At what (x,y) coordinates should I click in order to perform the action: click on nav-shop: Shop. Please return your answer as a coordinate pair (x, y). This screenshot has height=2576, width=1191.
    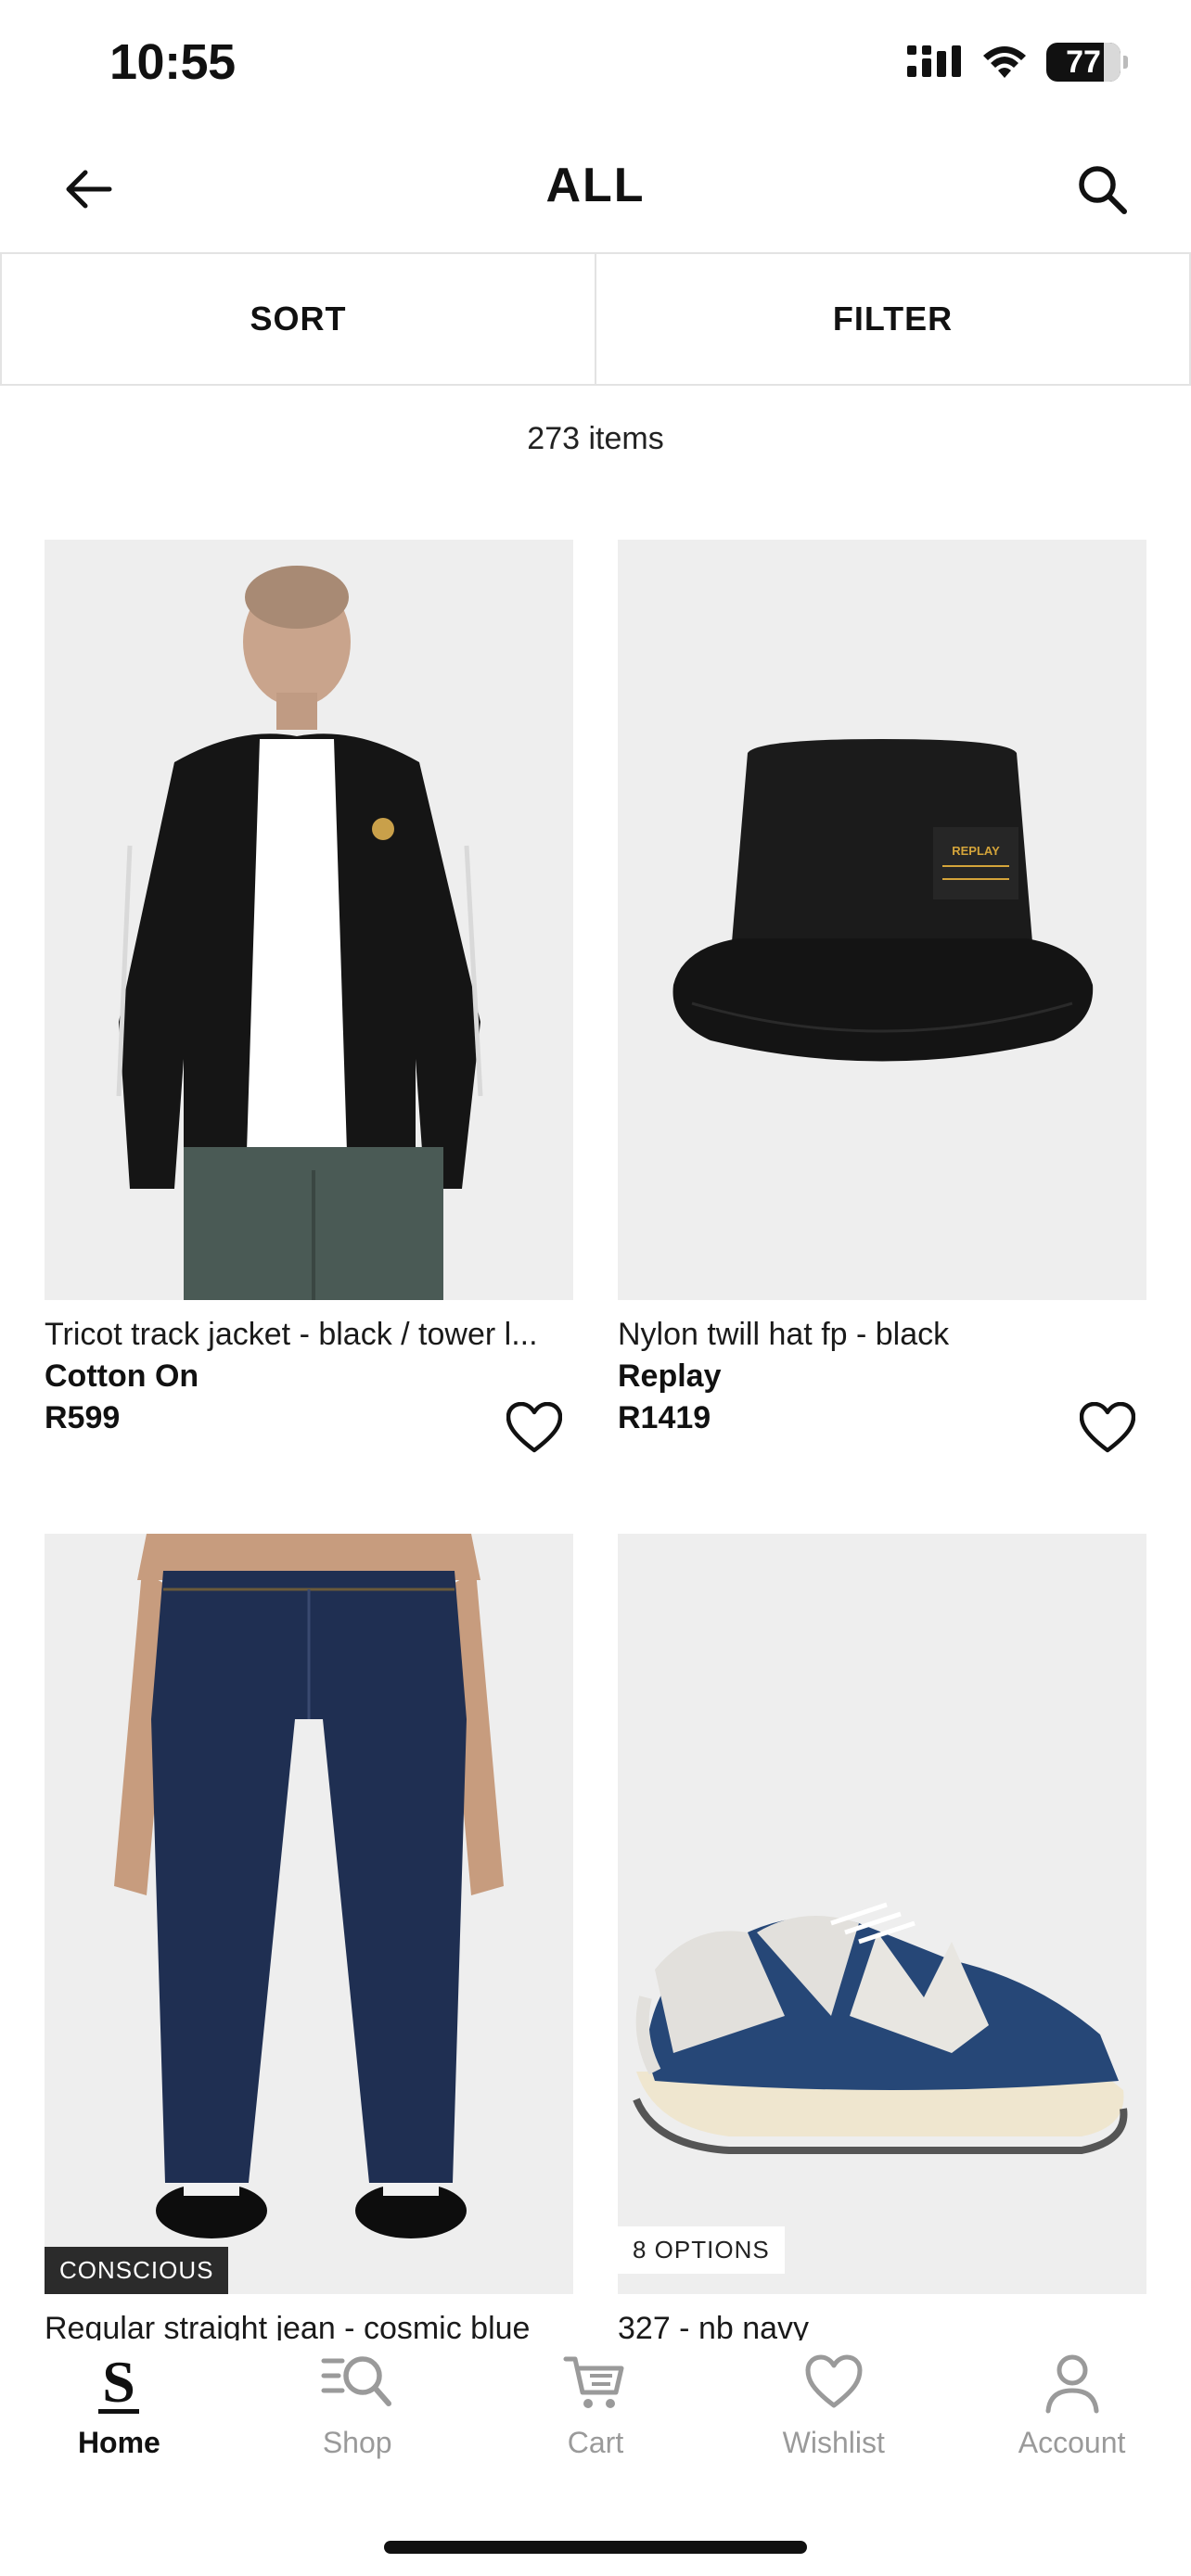
    Looking at the image, I should click on (357, 2419).